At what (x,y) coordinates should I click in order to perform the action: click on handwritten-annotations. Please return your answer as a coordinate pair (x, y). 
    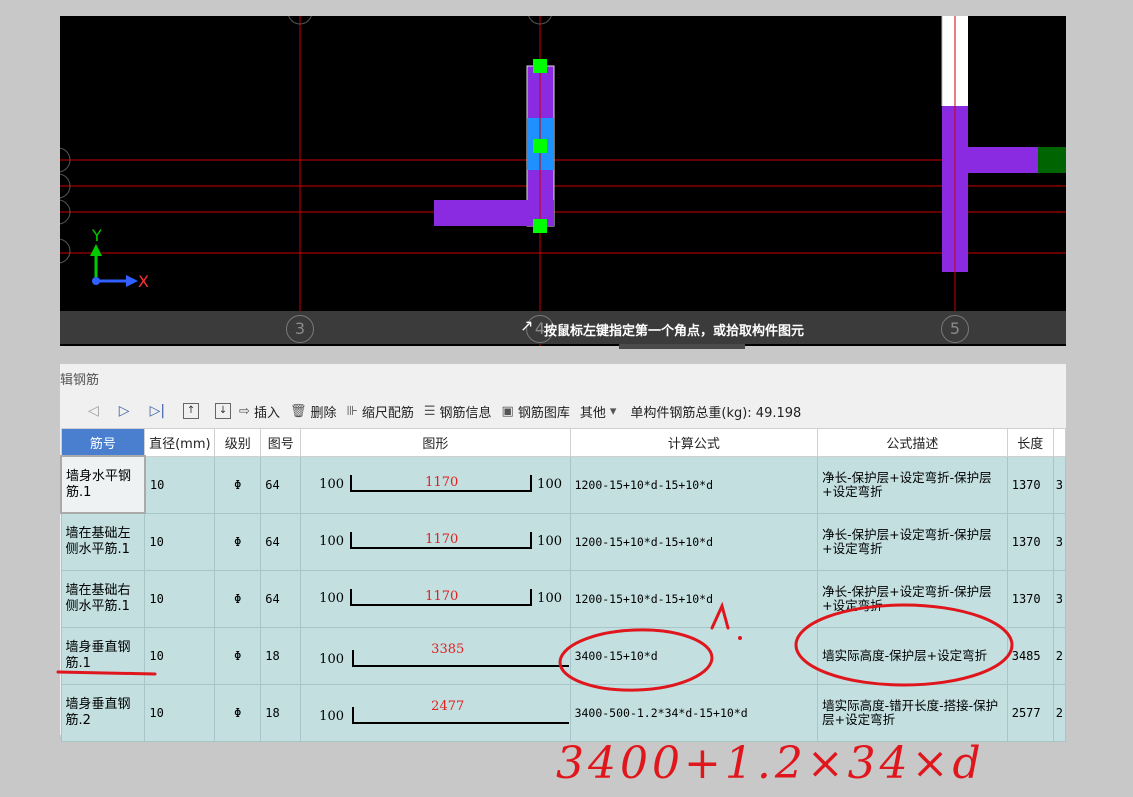
    Looking at the image, I should click on (535, 646).